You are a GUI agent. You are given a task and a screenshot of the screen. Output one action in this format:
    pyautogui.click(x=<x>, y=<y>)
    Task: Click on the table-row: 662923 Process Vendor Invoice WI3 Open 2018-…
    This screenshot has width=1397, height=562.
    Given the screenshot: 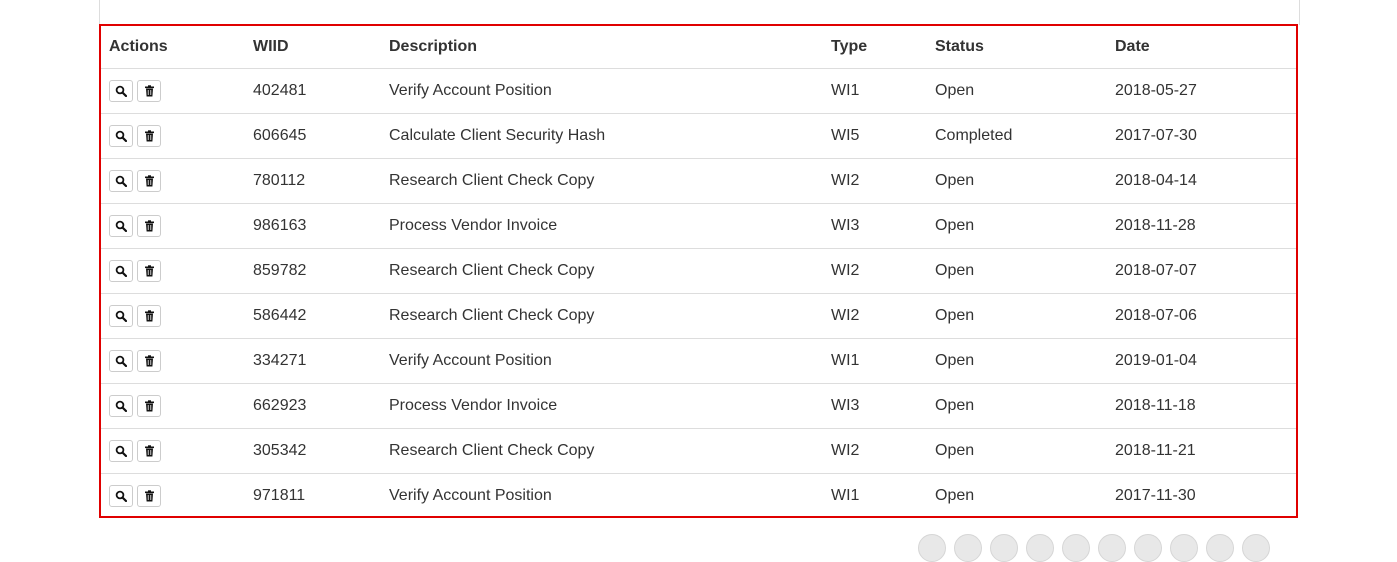 What is the action you would take?
    pyautogui.click(x=698, y=406)
    